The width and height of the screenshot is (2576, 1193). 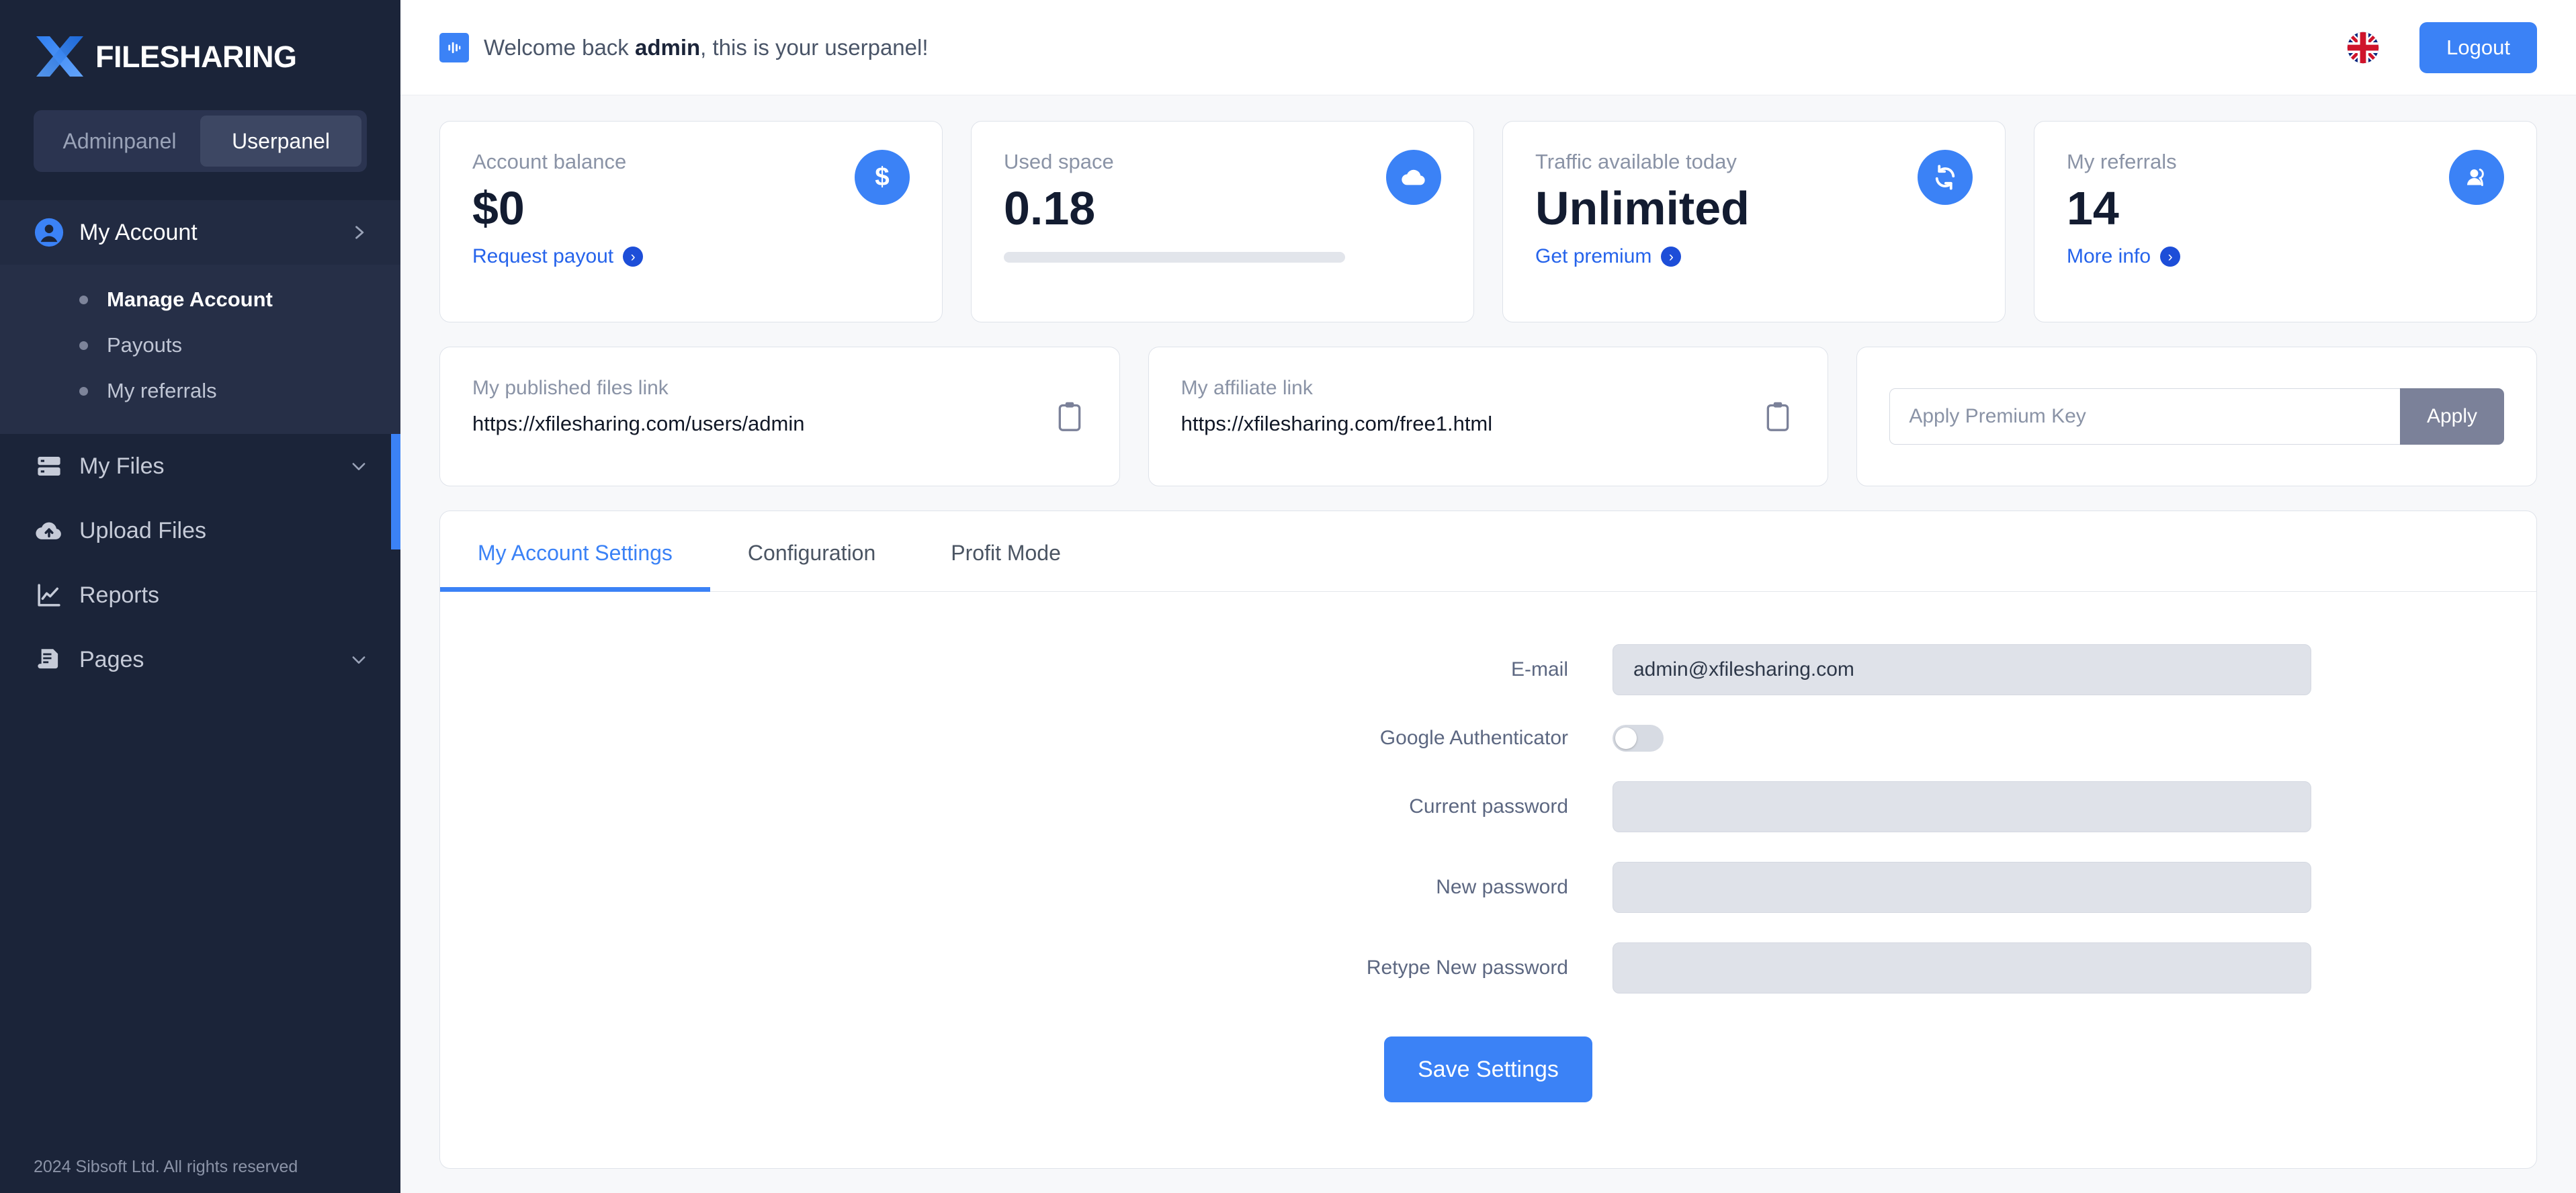 What do you see at coordinates (138, 232) in the screenshot?
I see `sidebar-item-label: My Account` at bounding box center [138, 232].